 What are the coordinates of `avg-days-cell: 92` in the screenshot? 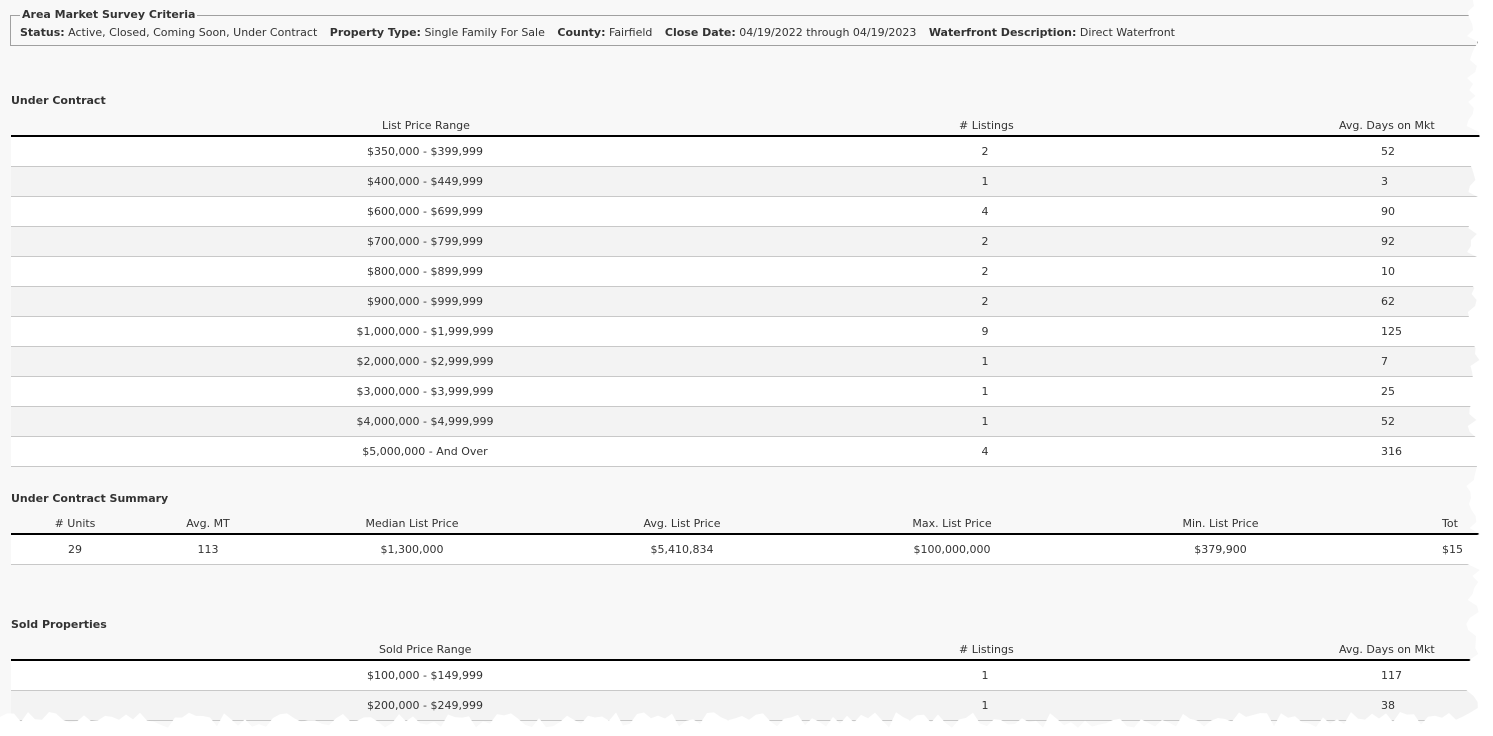 It's located at (1306, 241).